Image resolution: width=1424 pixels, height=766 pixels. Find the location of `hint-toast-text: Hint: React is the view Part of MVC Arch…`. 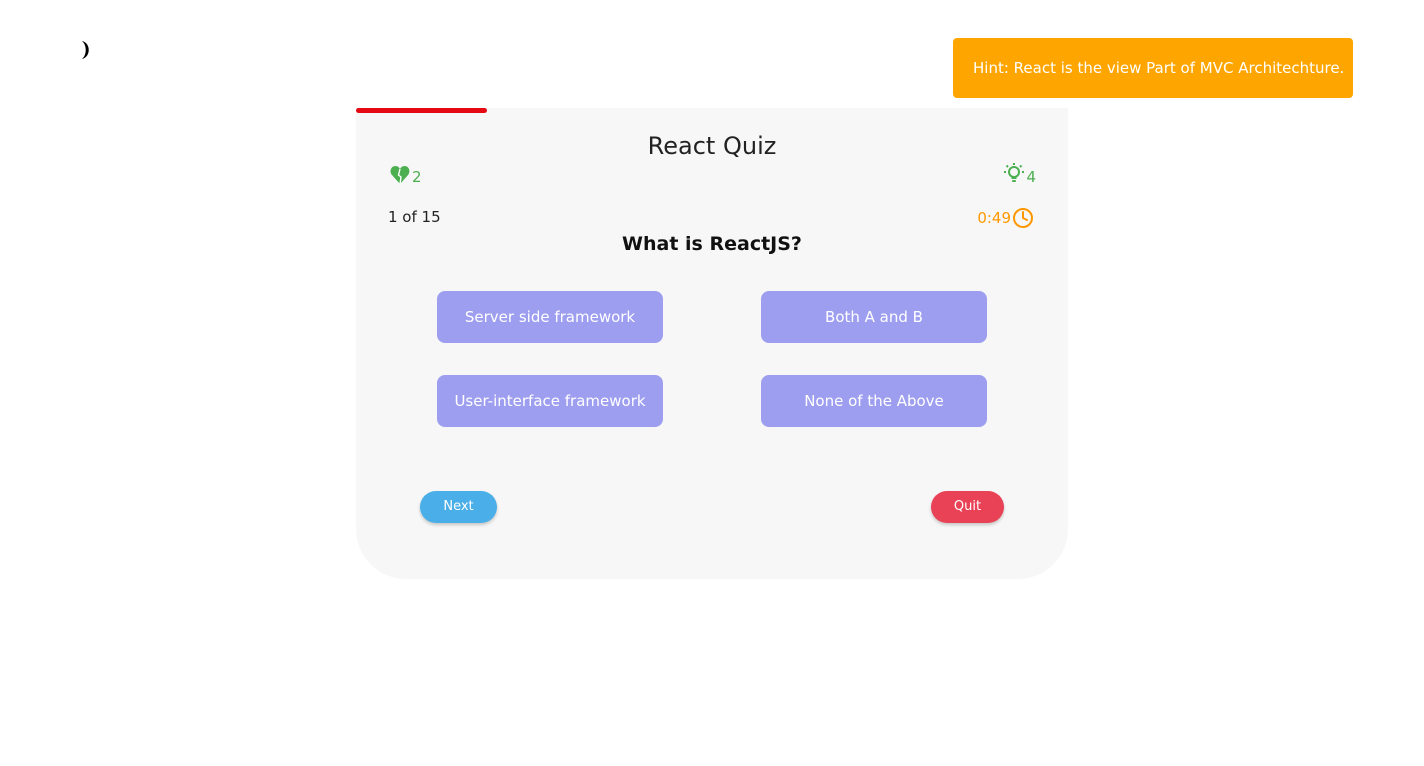

hint-toast-text: Hint: React is the view Part of MVC Arch… is located at coordinates (1159, 68).